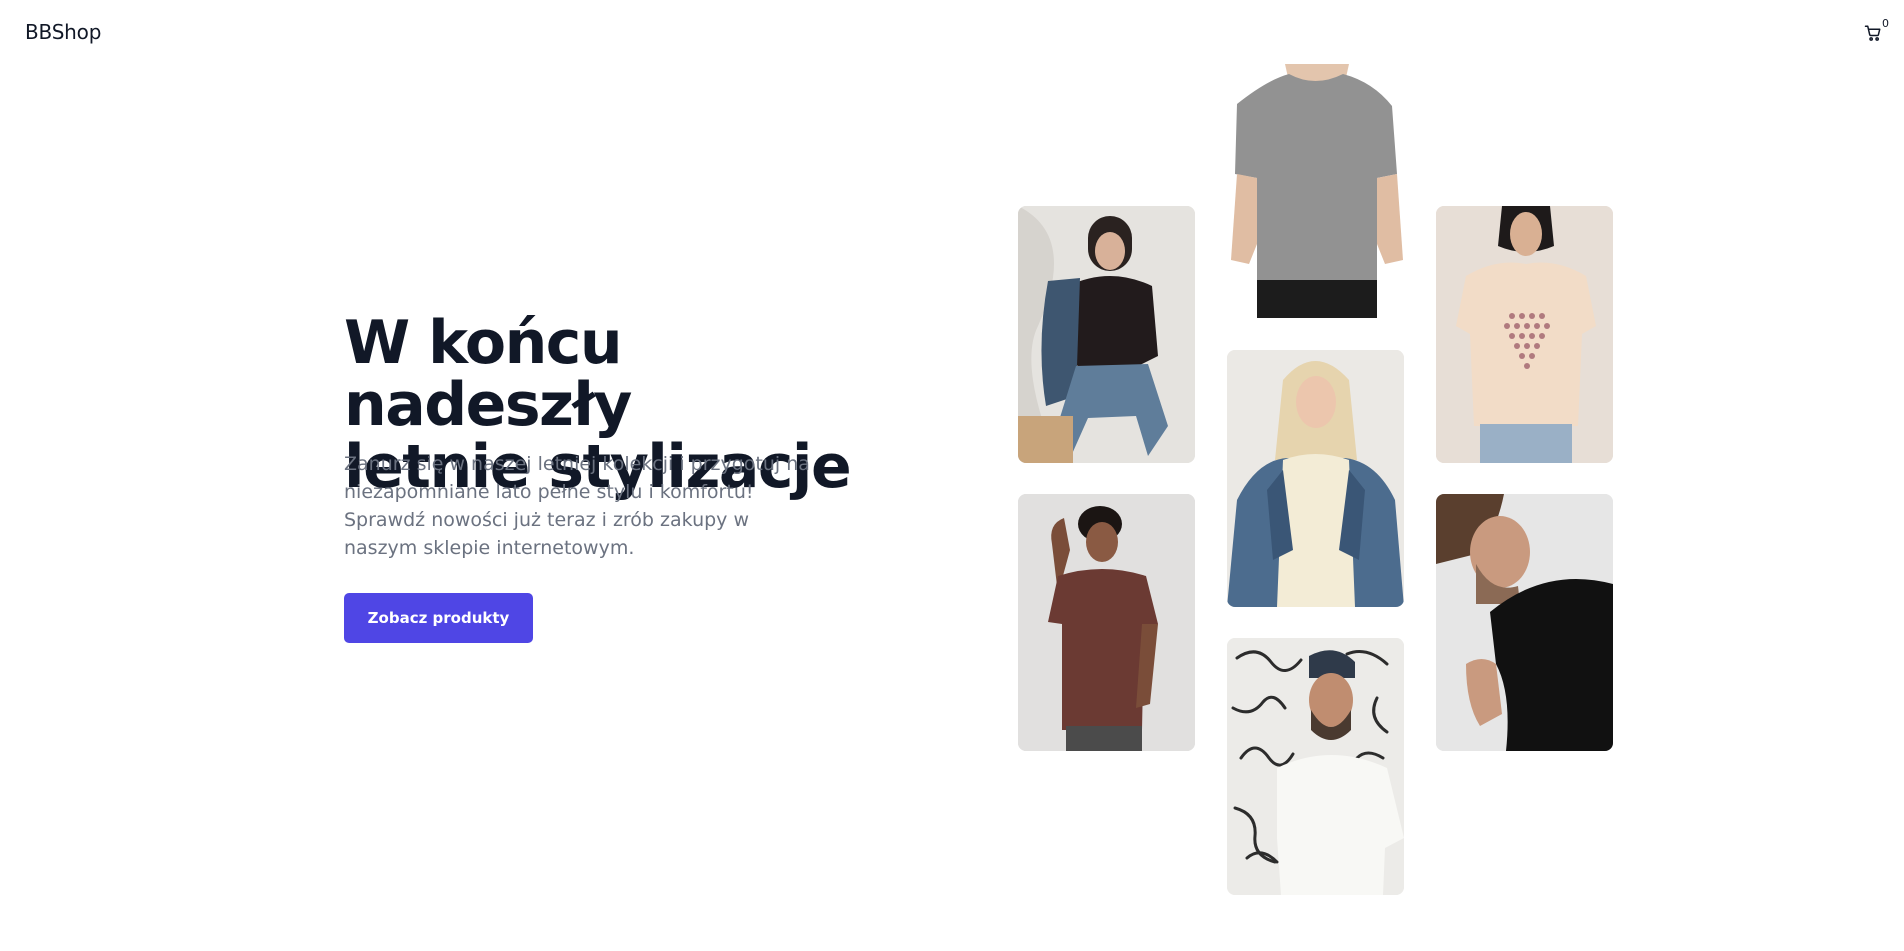 Image resolution: width=1904 pixels, height=951 pixels. Describe the element at coordinates (1315, 478) in the screenshot. I see `product-image-woman-cream-top` at that location.